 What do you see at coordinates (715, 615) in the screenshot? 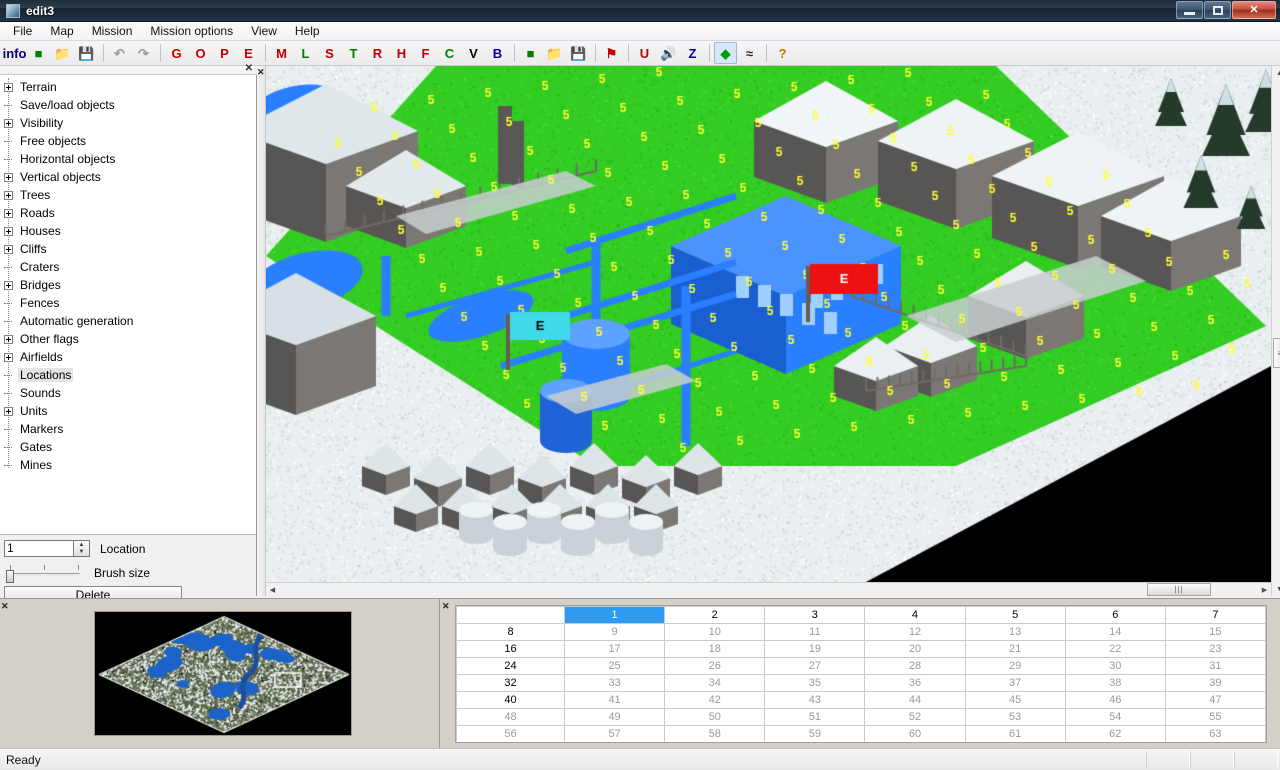
I see `column-header-2: 2` at bounding box center [715, 615].